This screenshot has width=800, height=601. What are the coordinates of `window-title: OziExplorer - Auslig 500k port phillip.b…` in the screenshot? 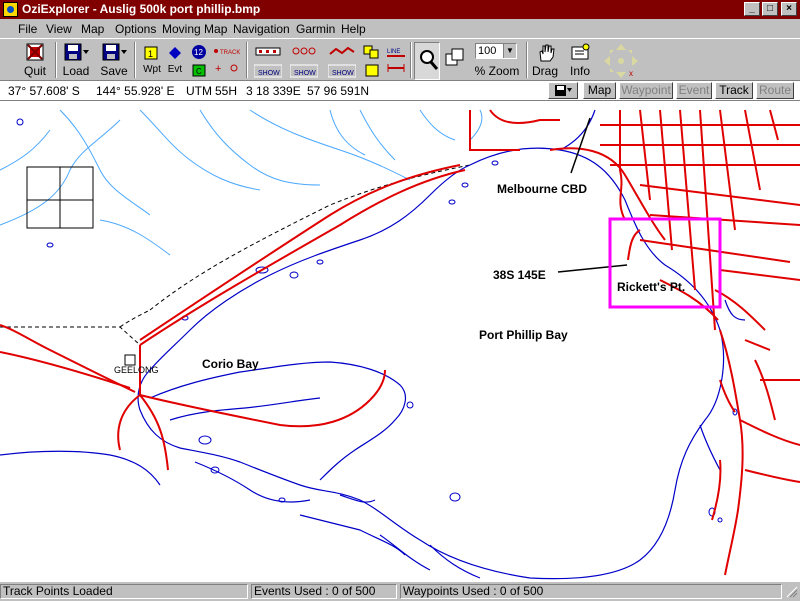 It's located at (141, 9).